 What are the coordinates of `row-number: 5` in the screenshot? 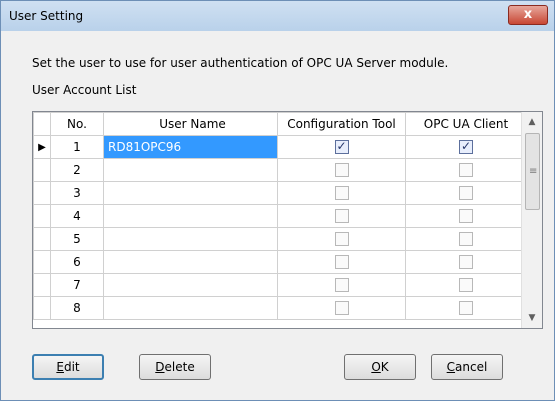 It's located at (77, 239).